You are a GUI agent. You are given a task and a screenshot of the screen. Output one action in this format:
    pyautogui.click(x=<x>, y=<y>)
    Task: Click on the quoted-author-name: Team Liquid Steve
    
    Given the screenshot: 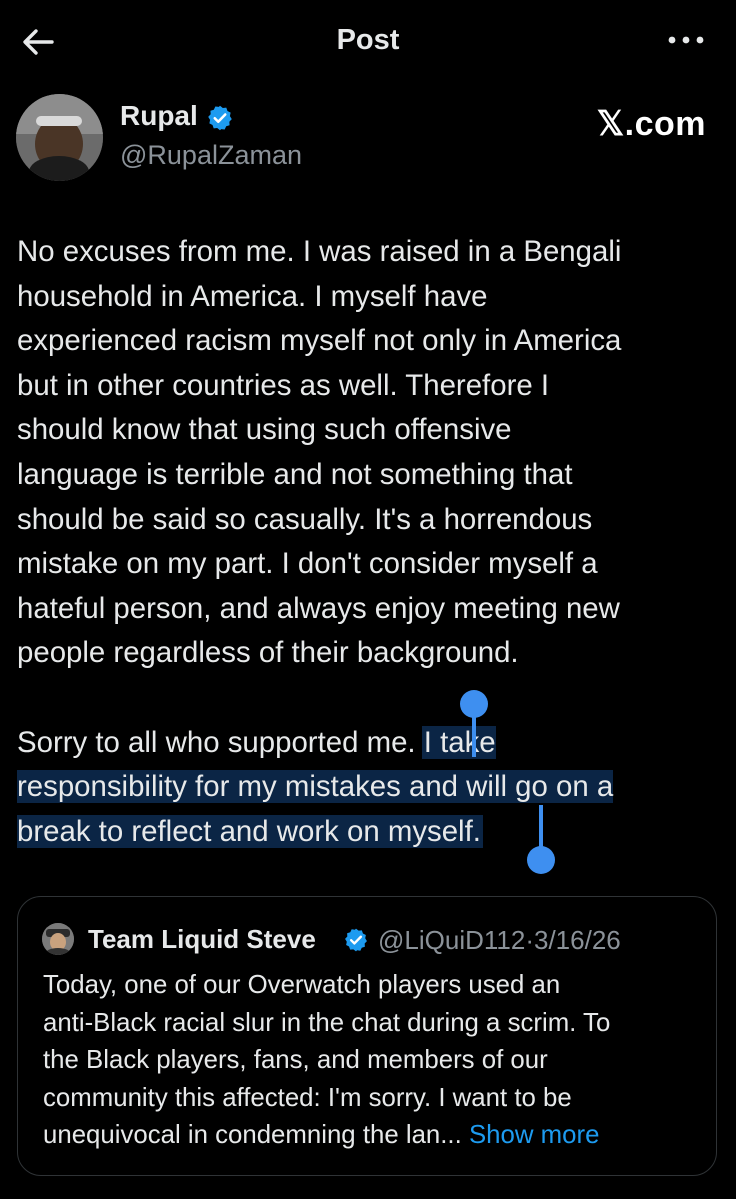 What is the action you would take?
    pyautogui.click(x=202, y=939)
    